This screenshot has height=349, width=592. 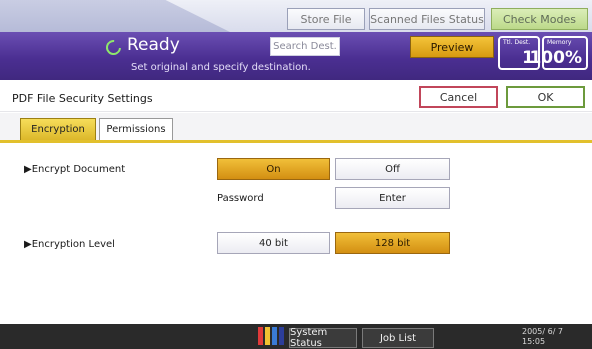 What do you see at coordinates (75, 169) in the screenshot?
I see `encrypt-document-label: ▶Encrypt Document` at bounding box center [75, 169].